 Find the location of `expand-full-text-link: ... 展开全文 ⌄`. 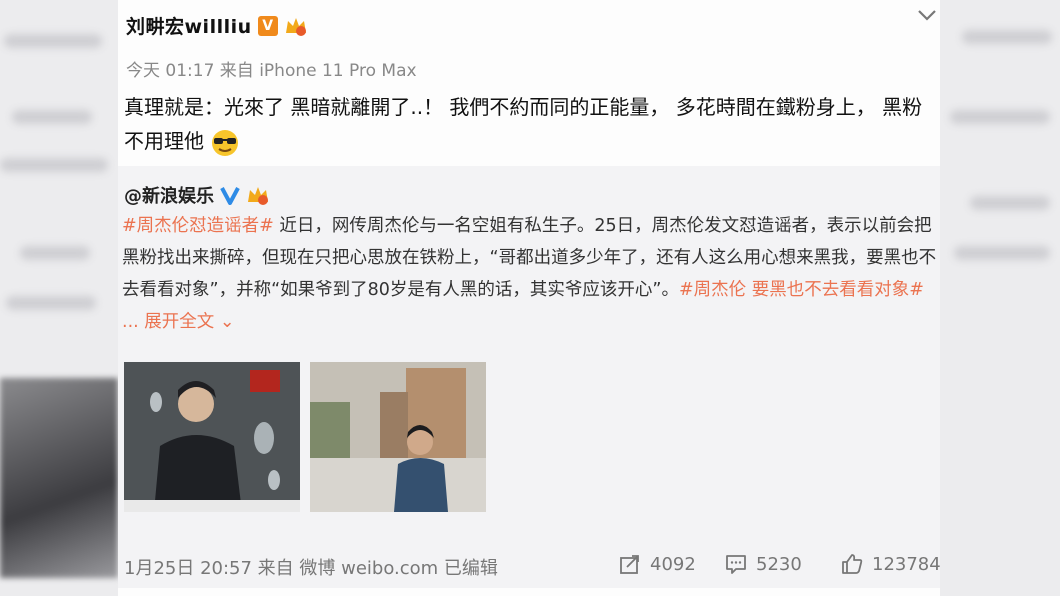

expand-full-text-link: ... 展开全文 ⌄ is located at coordinates (178, 322).